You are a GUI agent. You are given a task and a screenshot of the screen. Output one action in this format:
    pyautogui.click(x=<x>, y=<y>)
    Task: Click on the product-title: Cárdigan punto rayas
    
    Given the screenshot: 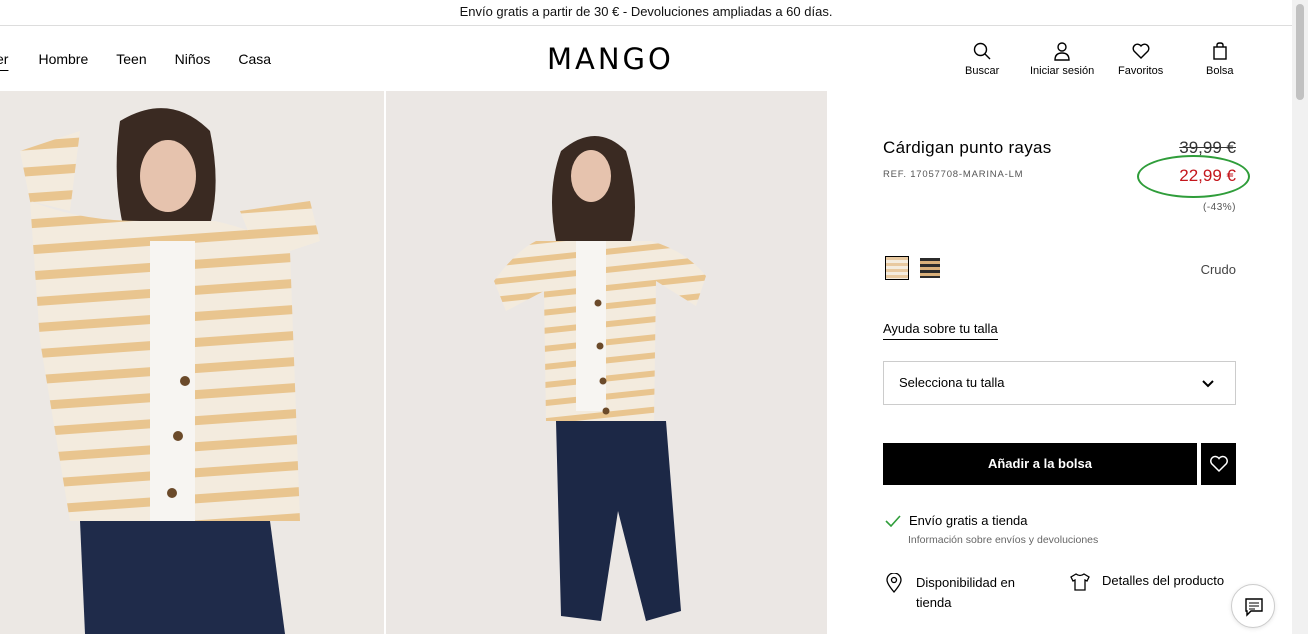 What is the action you would take?
    pyautogui.click(x=967, y=147)
    